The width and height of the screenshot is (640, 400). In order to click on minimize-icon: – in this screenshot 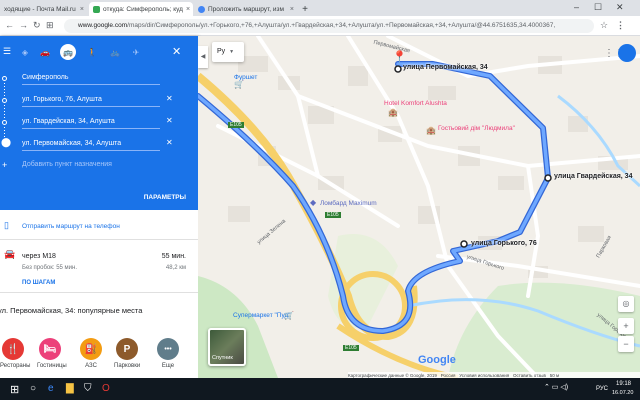, I will do `click(576, 7)`.